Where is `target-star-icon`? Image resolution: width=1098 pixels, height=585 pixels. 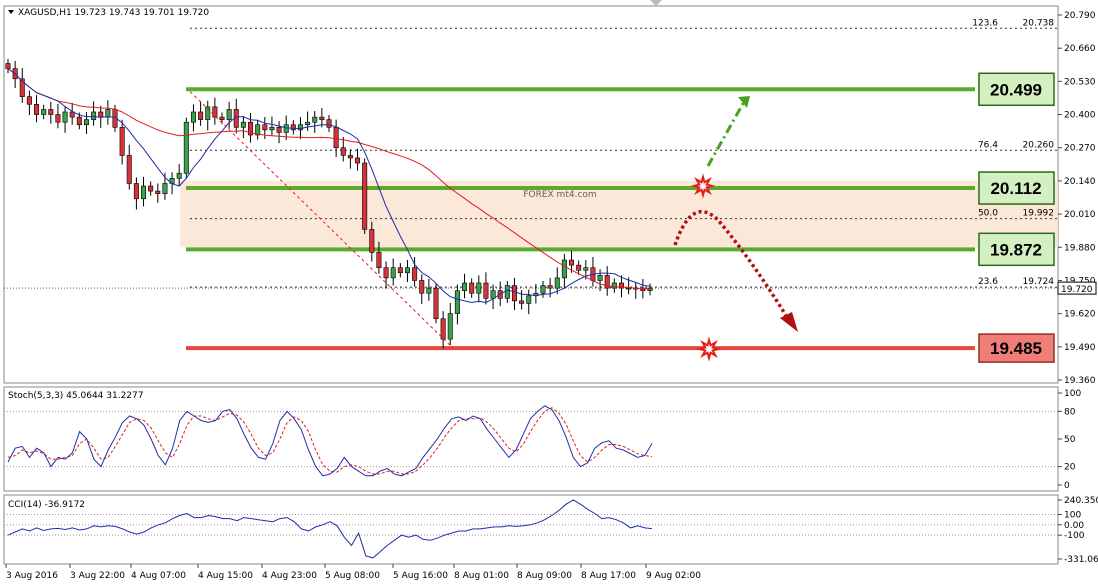
target-star-icon is located at coordinates (709, 349).